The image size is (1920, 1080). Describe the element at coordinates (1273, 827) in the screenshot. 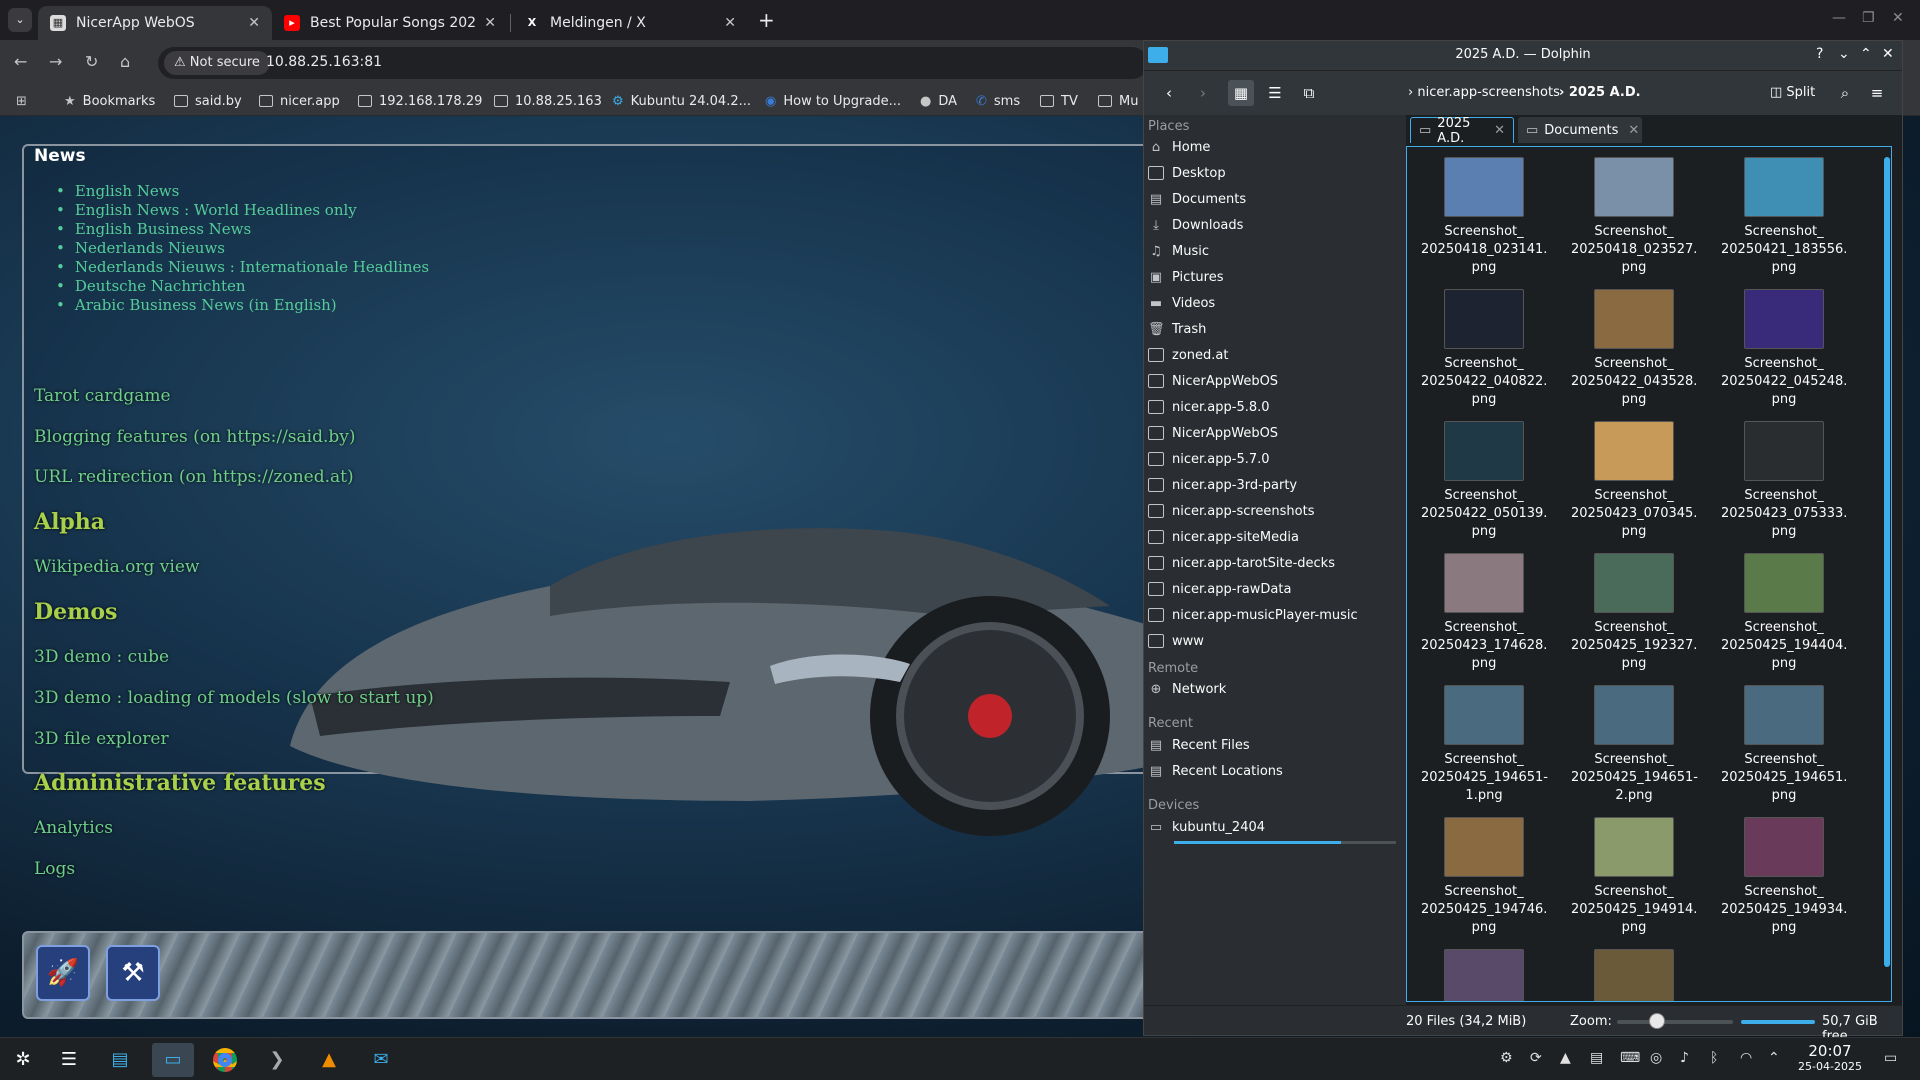

I see `device-kubuntu: ▭ kubuntu_2404` at that location.